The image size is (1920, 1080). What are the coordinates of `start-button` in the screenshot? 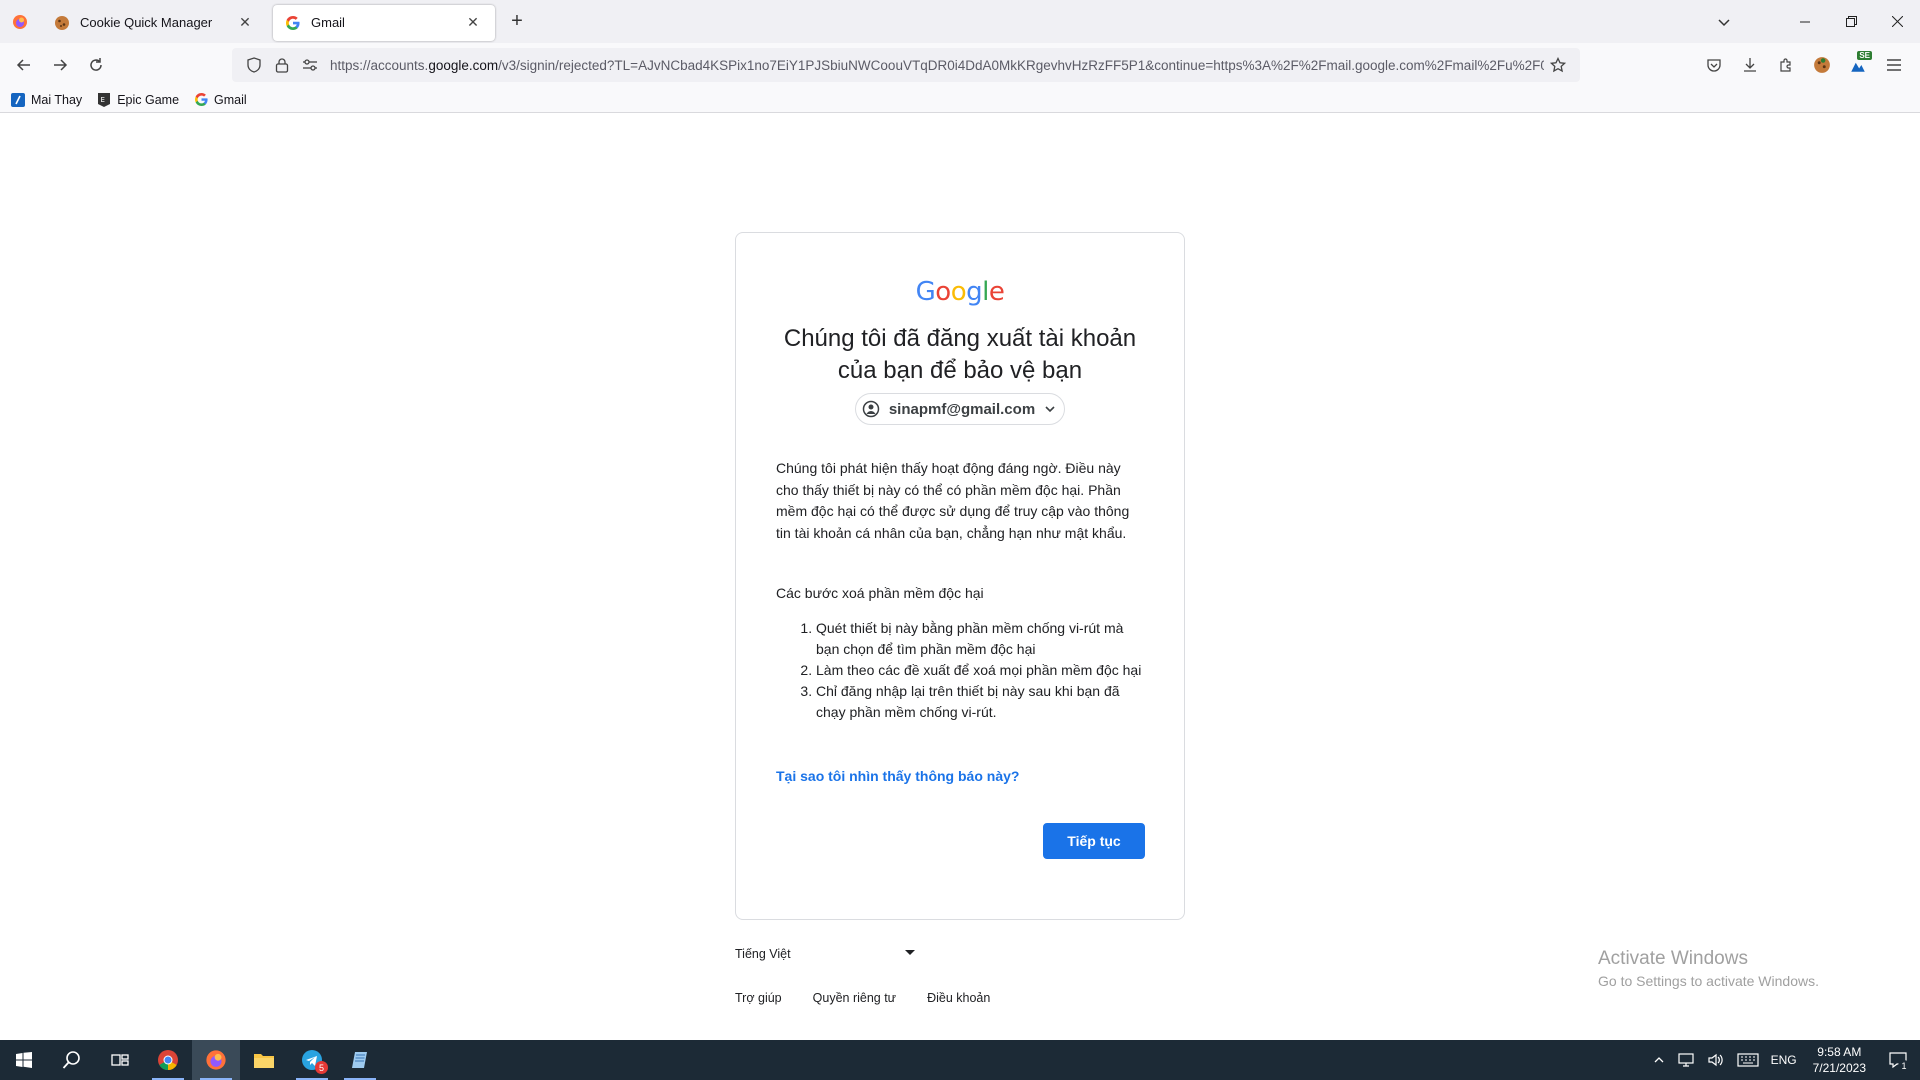 It's located at (24, 1060).